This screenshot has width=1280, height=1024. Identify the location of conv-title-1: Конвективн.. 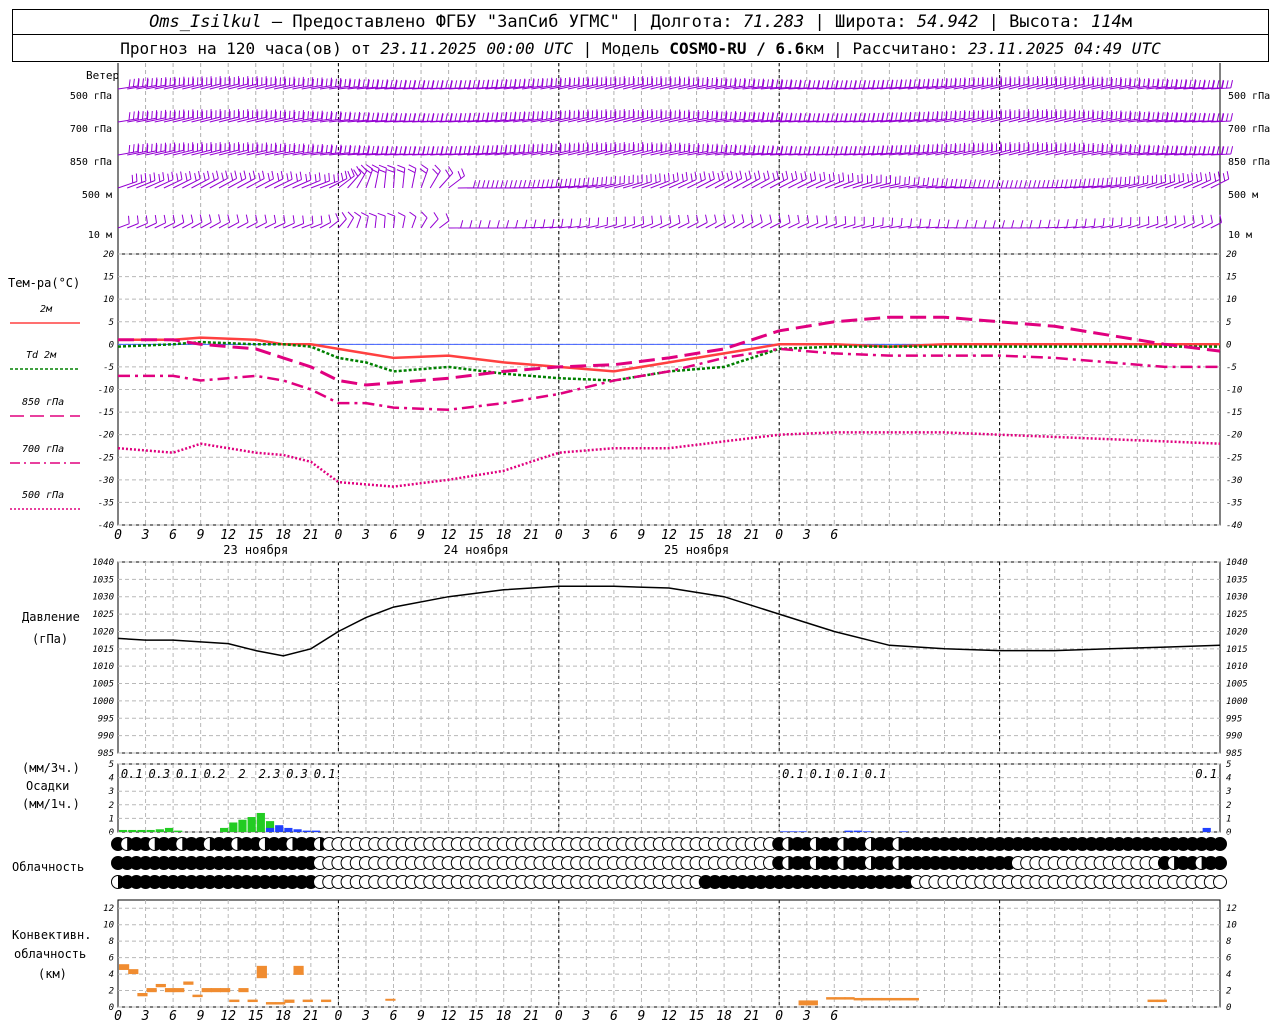
(51, 935).